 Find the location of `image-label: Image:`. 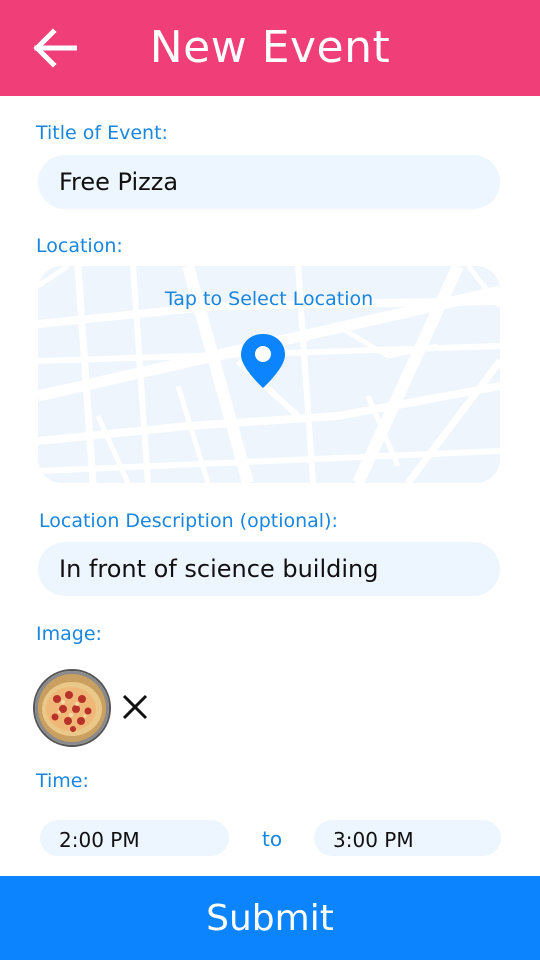

image-label: Image: is located at coordinates (69, 634).